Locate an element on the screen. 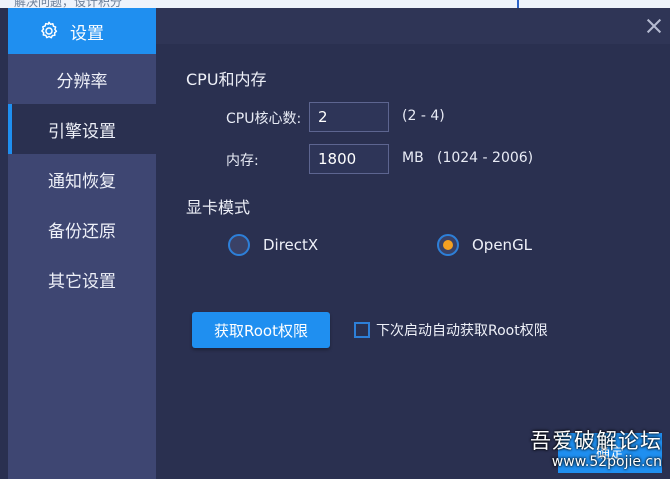  sidebar-item-label: 引擎设置 is located at coordinates (82, 131).